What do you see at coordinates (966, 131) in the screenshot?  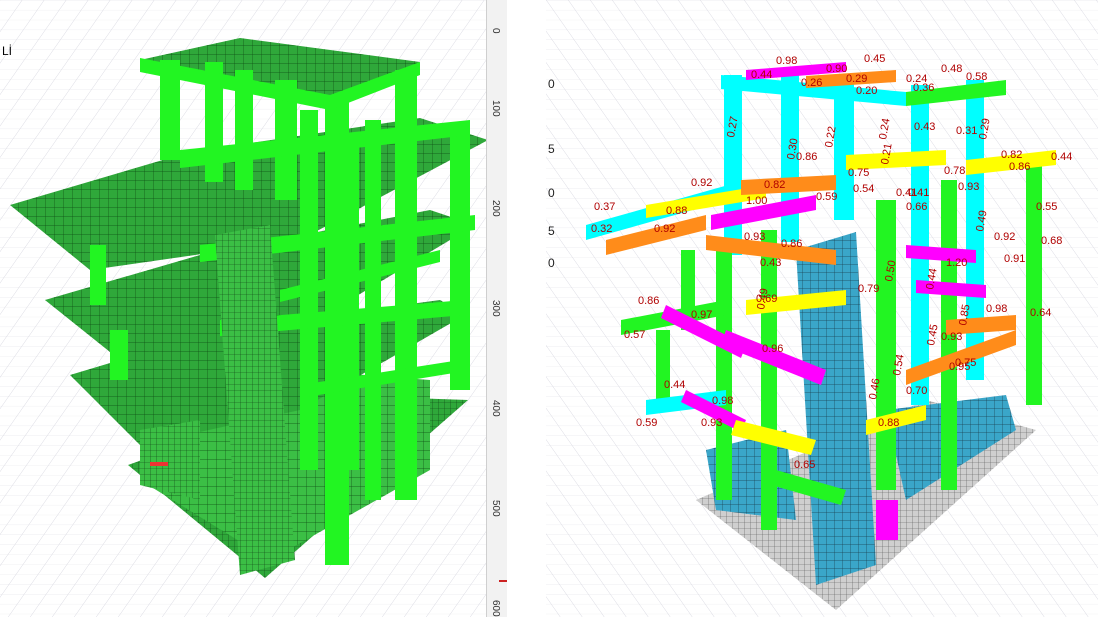 I see `ratio-label: 0.31` at bounding box center [966, 131].